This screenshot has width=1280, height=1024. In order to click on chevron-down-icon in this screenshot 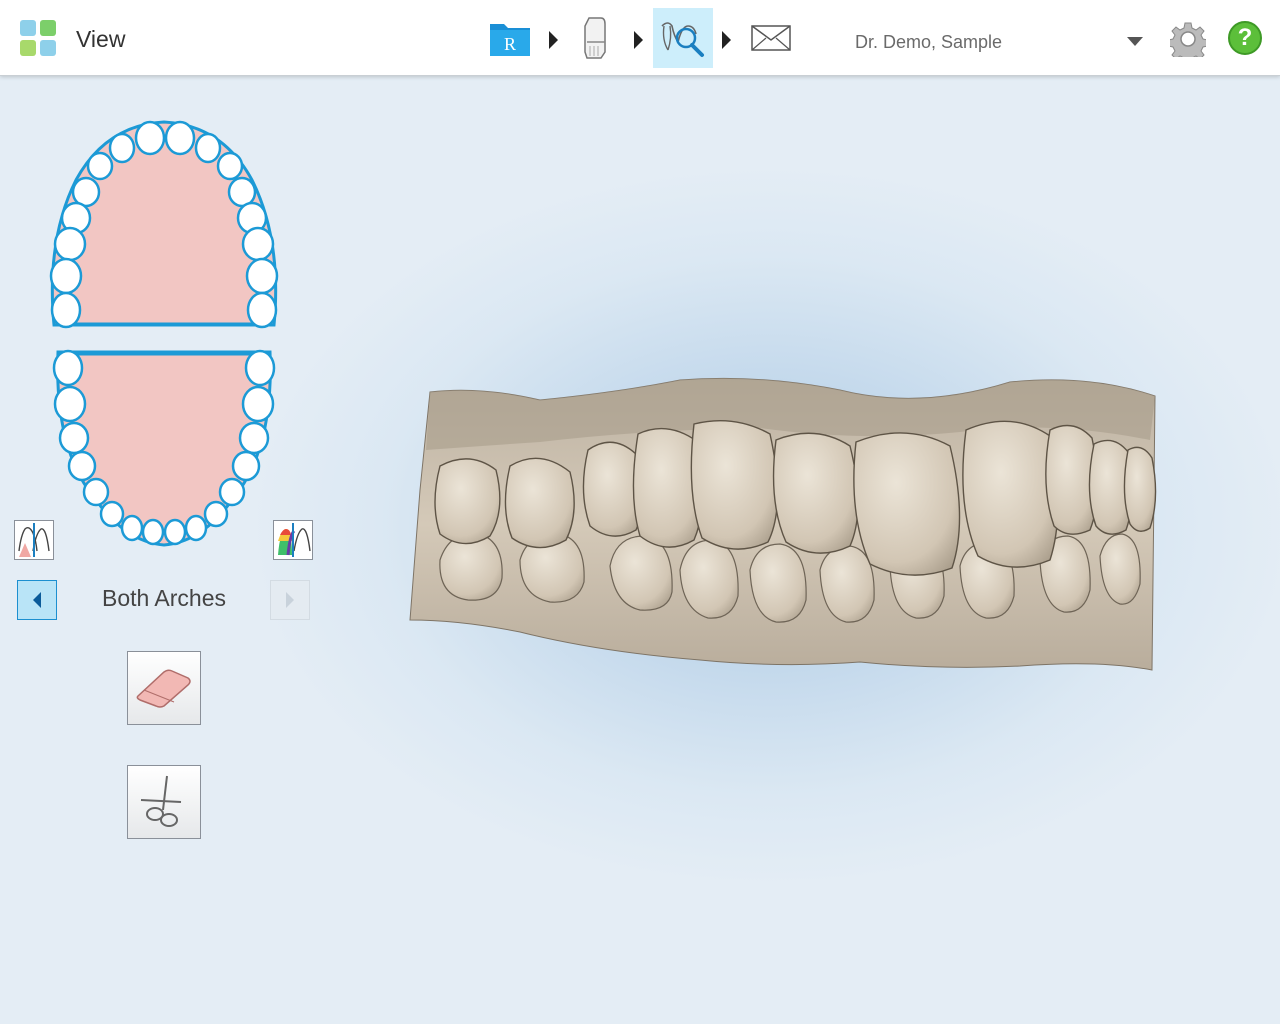, I will do `click(1135, 41)`.